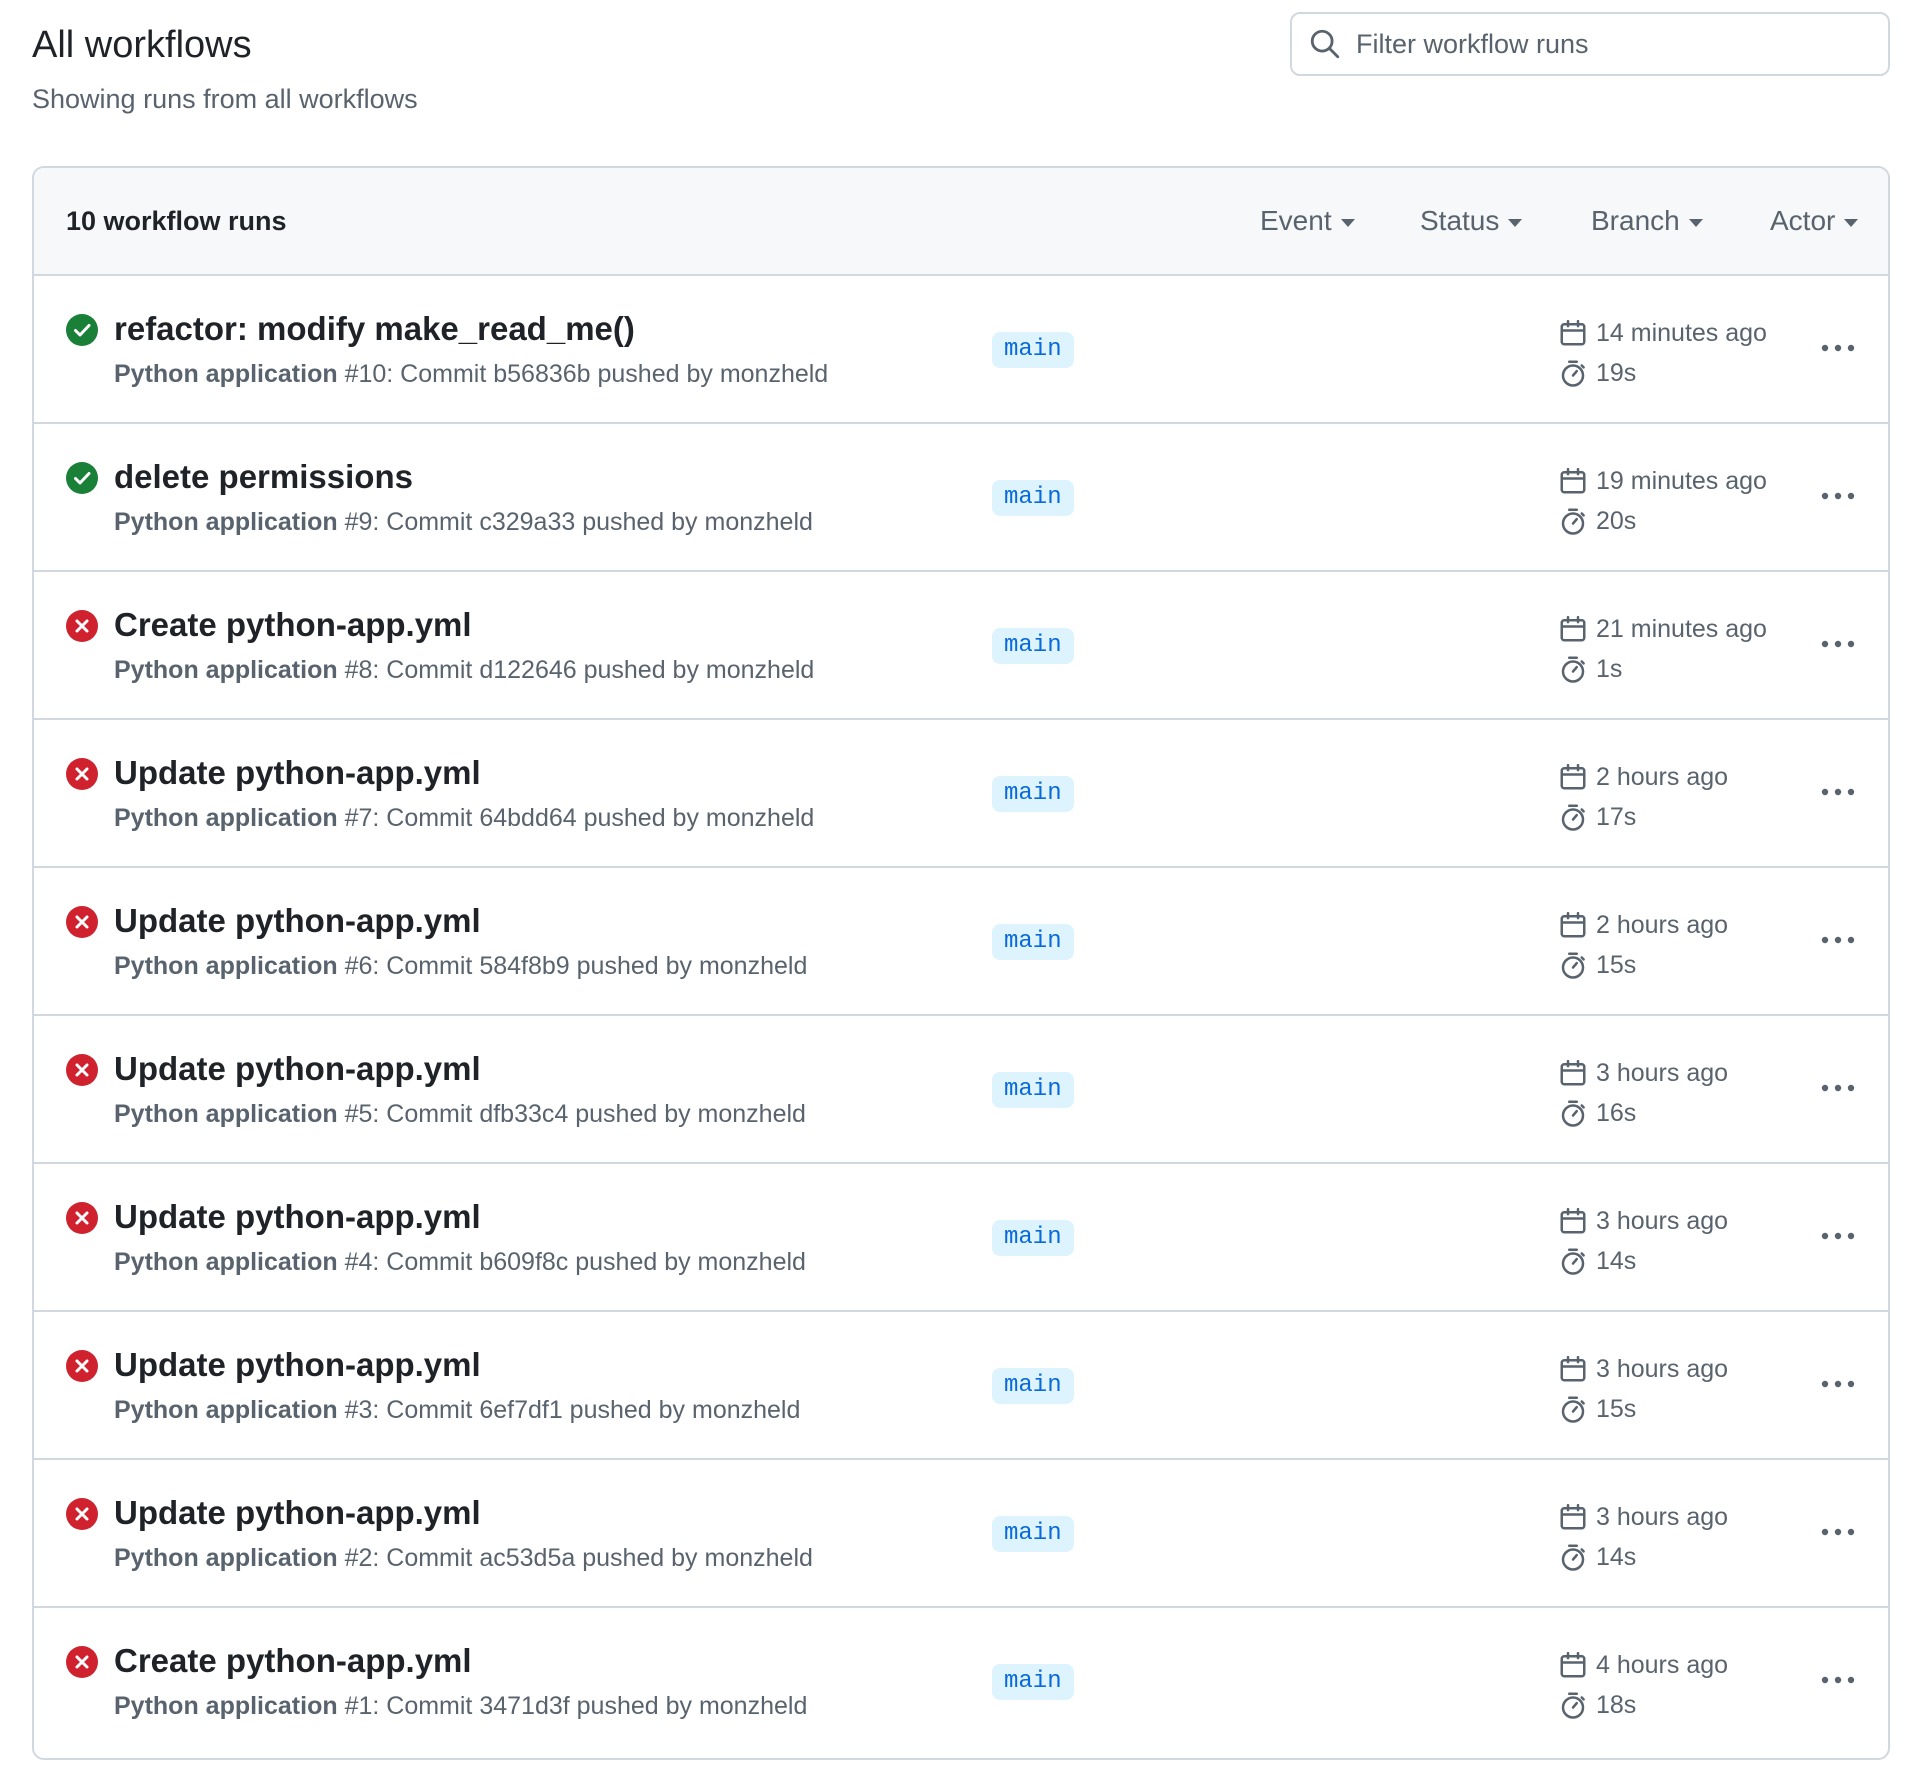 Image resolution: width=1914 pixels, height=1786 pixels. I want to click on run-commit-info: #1: Commit 3471d3f pushed by monzheld, so click(572, 1706).